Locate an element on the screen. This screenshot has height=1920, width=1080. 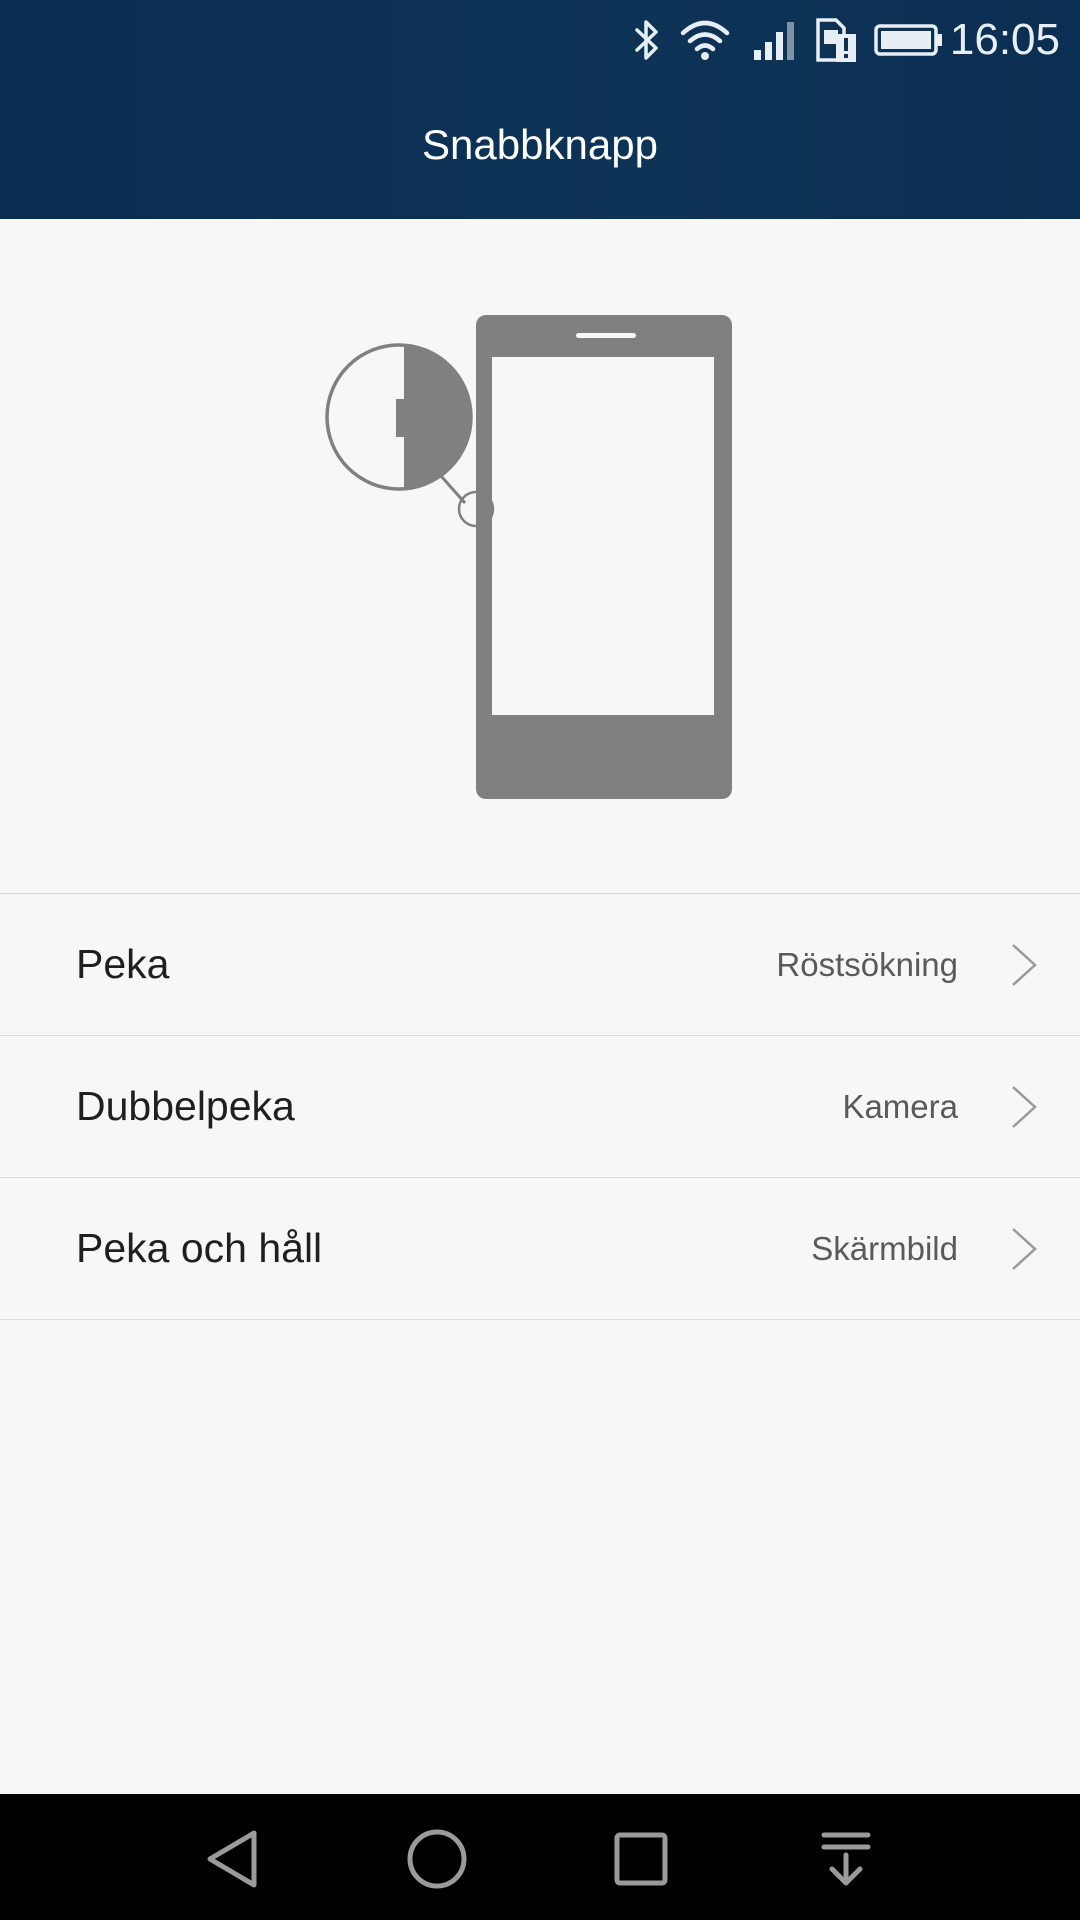
setting-label: Peka is located at coordinates (123, 964).